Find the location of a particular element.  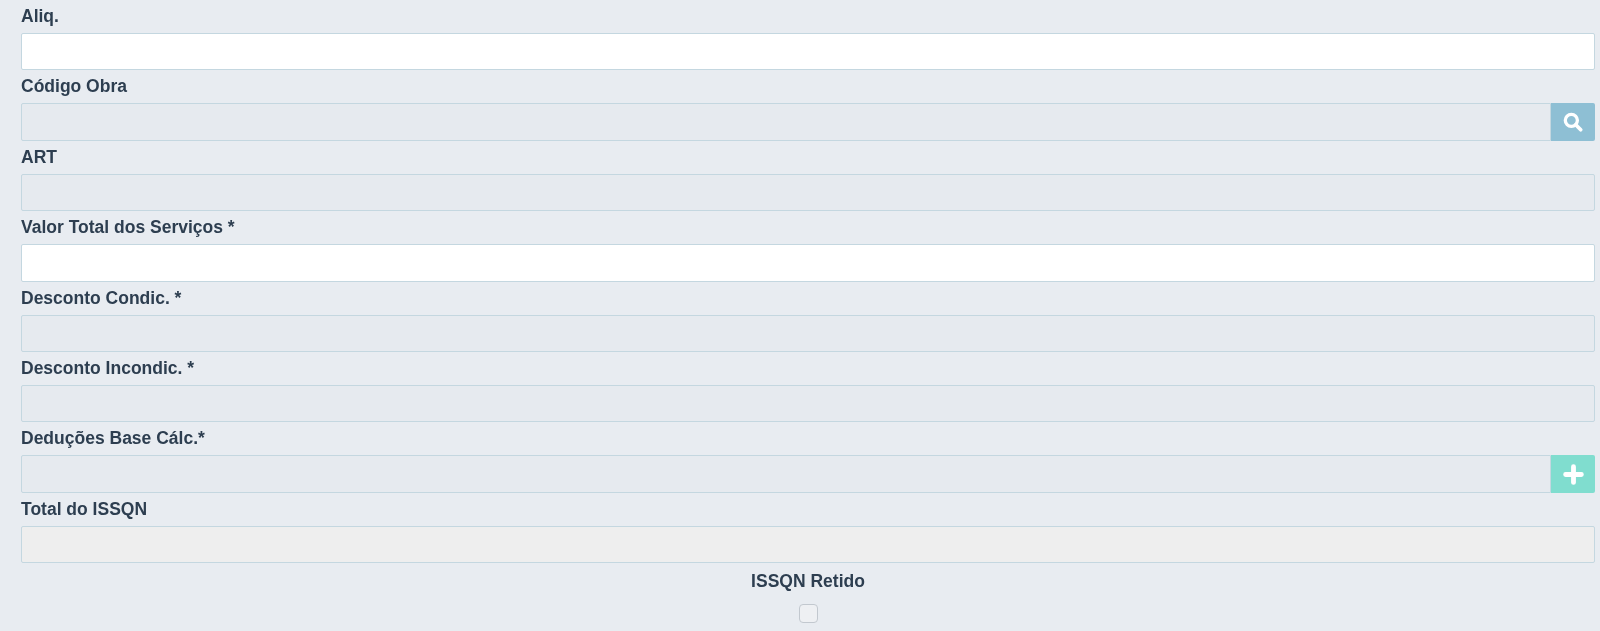

field-label: Deduções Base Cálc.* is located at coordinates (113, 438).